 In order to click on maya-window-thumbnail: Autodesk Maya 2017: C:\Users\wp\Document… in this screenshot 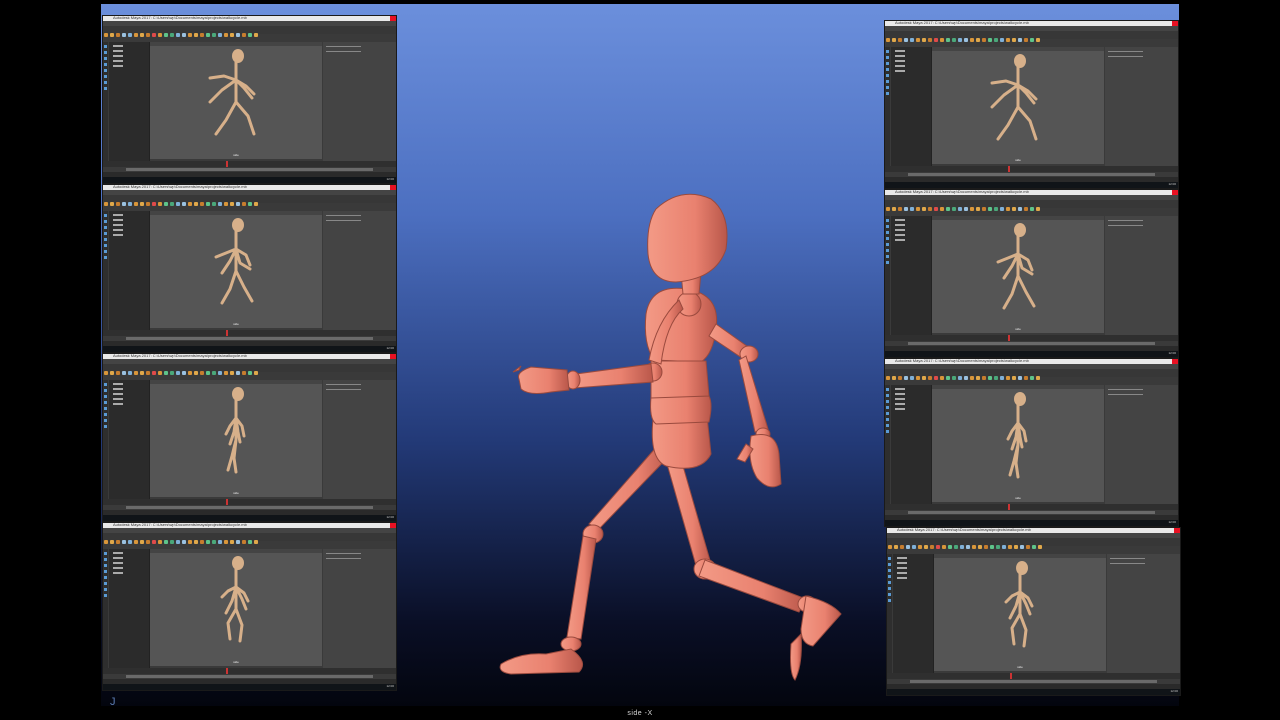, I will do `click(249, 437)`.